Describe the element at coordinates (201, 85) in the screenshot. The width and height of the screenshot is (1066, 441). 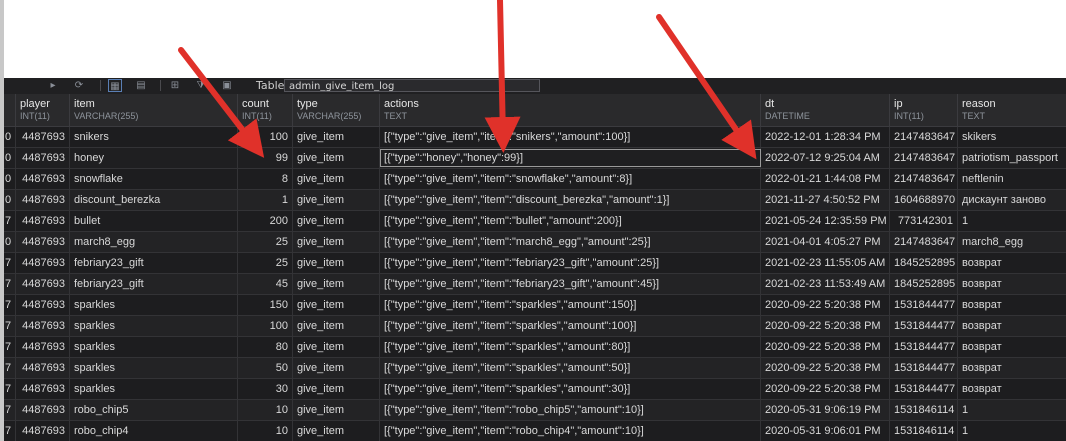
I see `filter-icon: ⧩` at that location.